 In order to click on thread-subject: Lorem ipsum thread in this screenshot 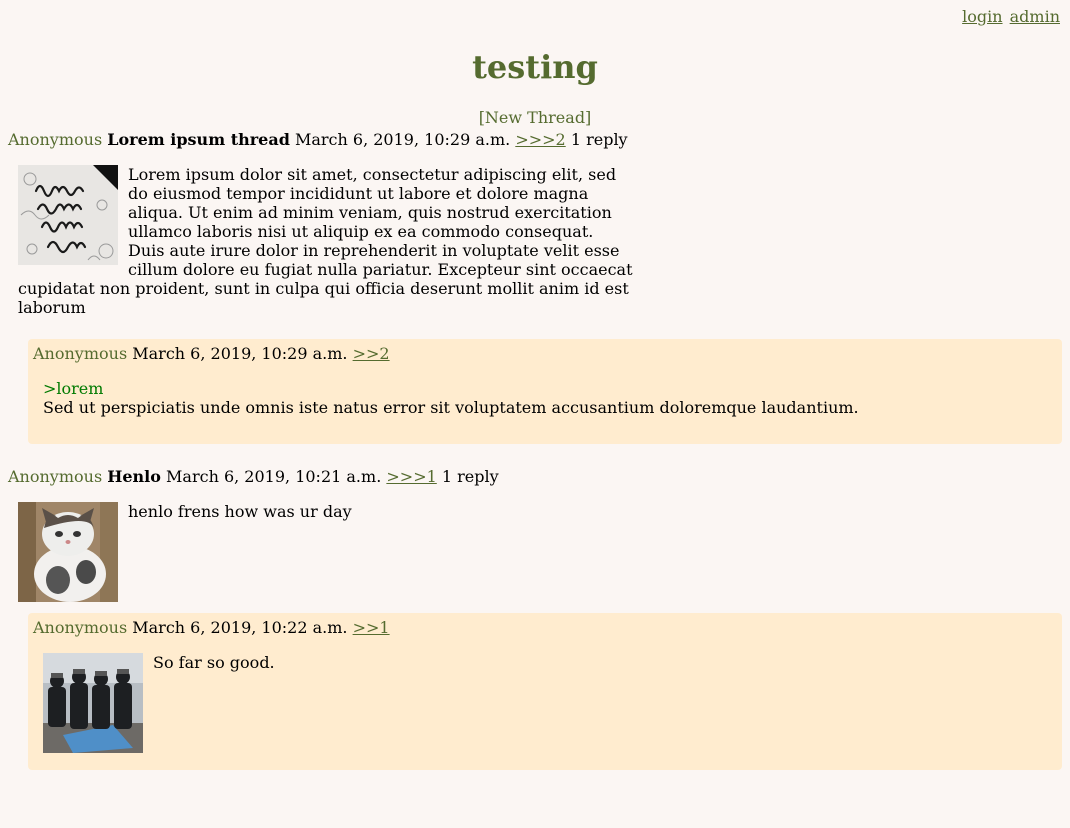, I will do `click(198, 139)`.